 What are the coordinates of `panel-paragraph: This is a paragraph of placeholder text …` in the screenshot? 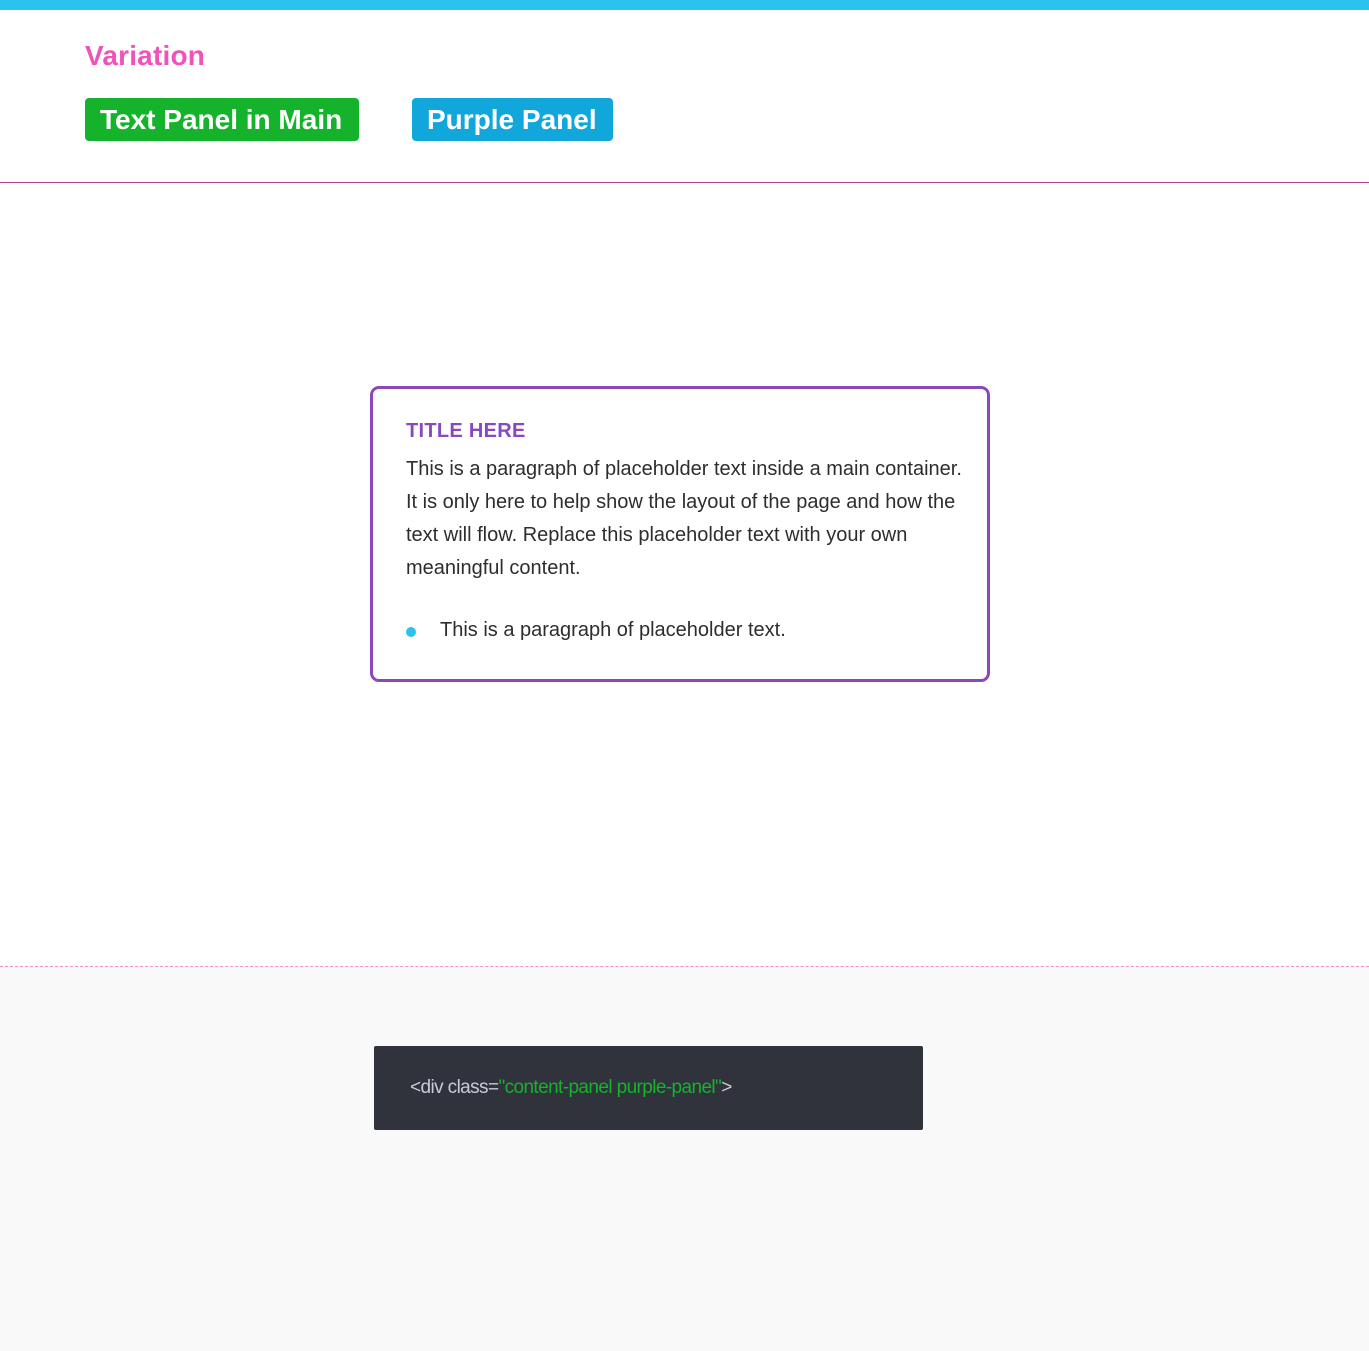 It's located at (684, 518).